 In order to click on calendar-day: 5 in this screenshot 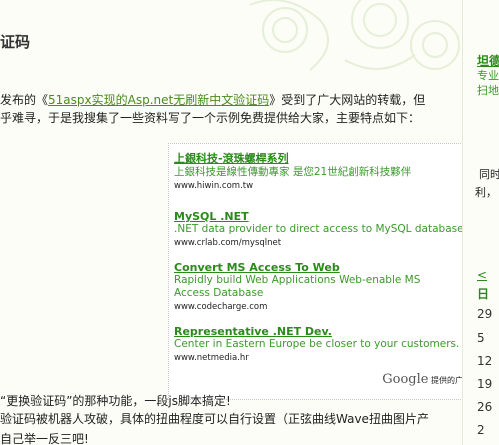, I will do `click(481, 338)`.